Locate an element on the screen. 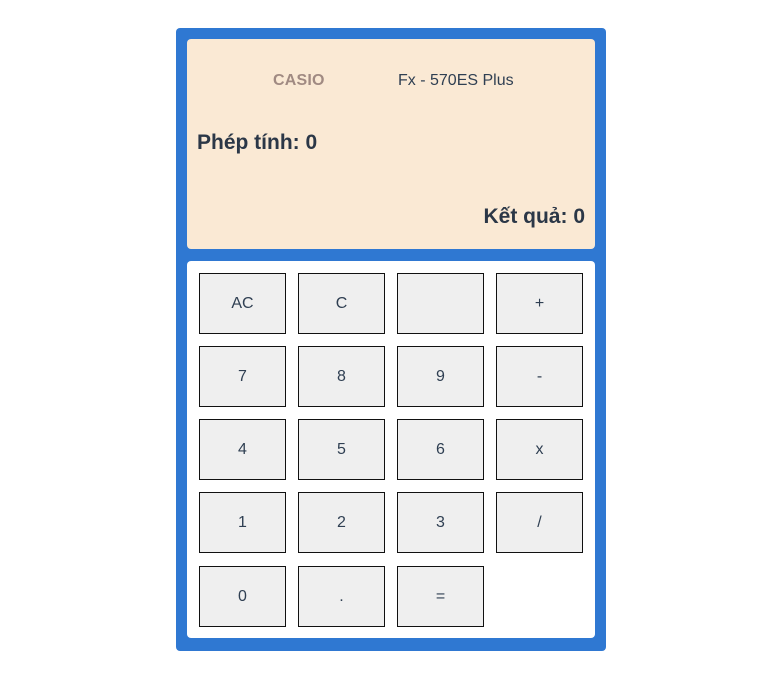 The image size is (784, 683). divide-button: / is located at coordinates (539, 522).